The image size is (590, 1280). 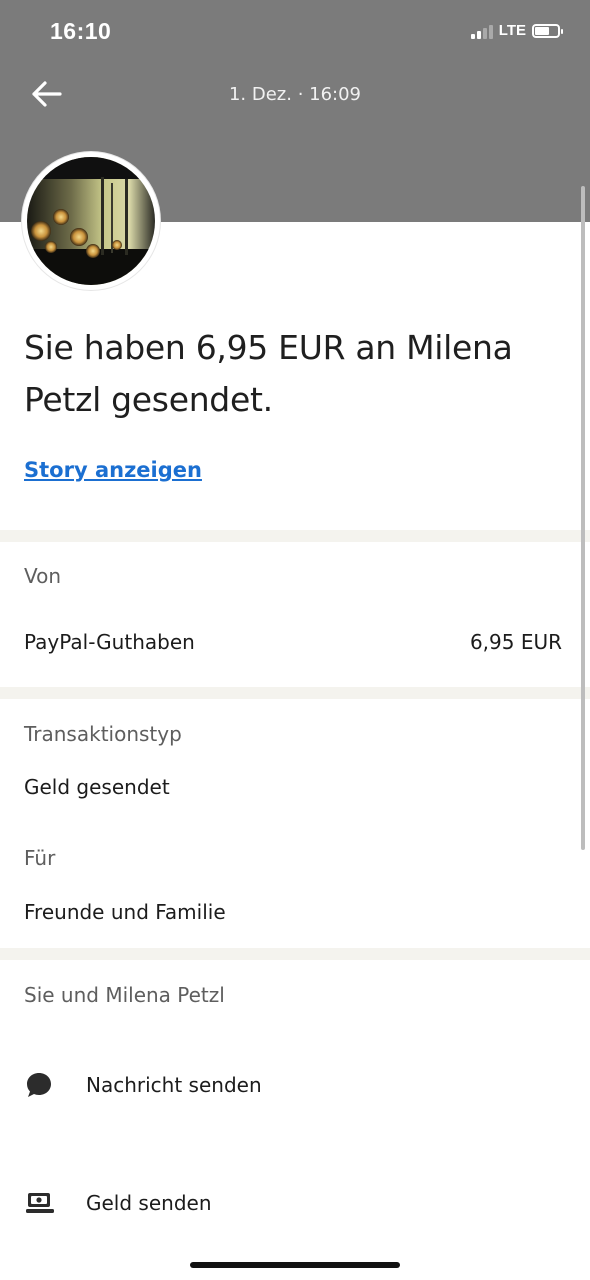 What do you see at coordinates (43, 1085) in the screenshot?
I see `chat-bubble-icon` at bounding box center [43, 1085].